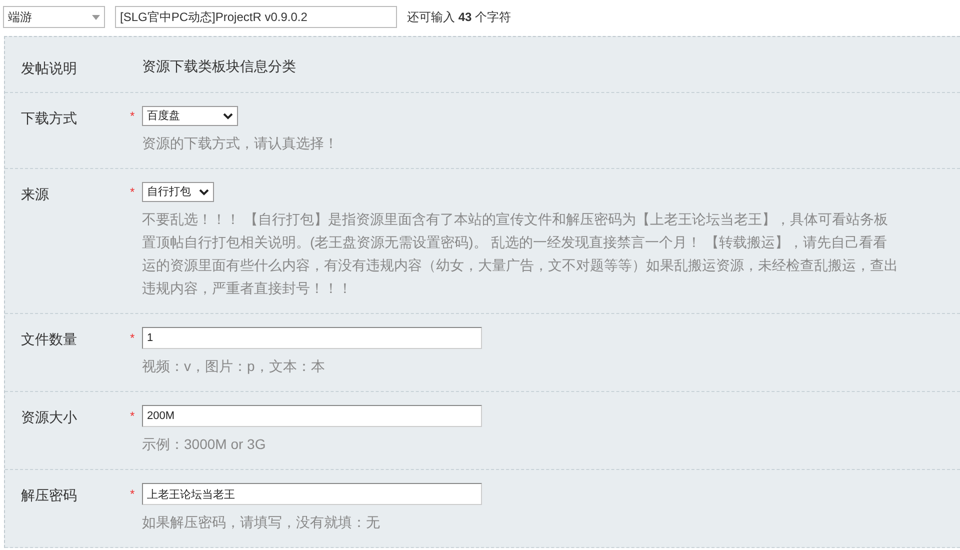  I want to click on hint-text: 不要乱选！！！ 【自行打包】是指资源里面含有了本站的宣传文件和解压密码为【上老王论坛当老王】，具体可看站务板, so click(515, 219).